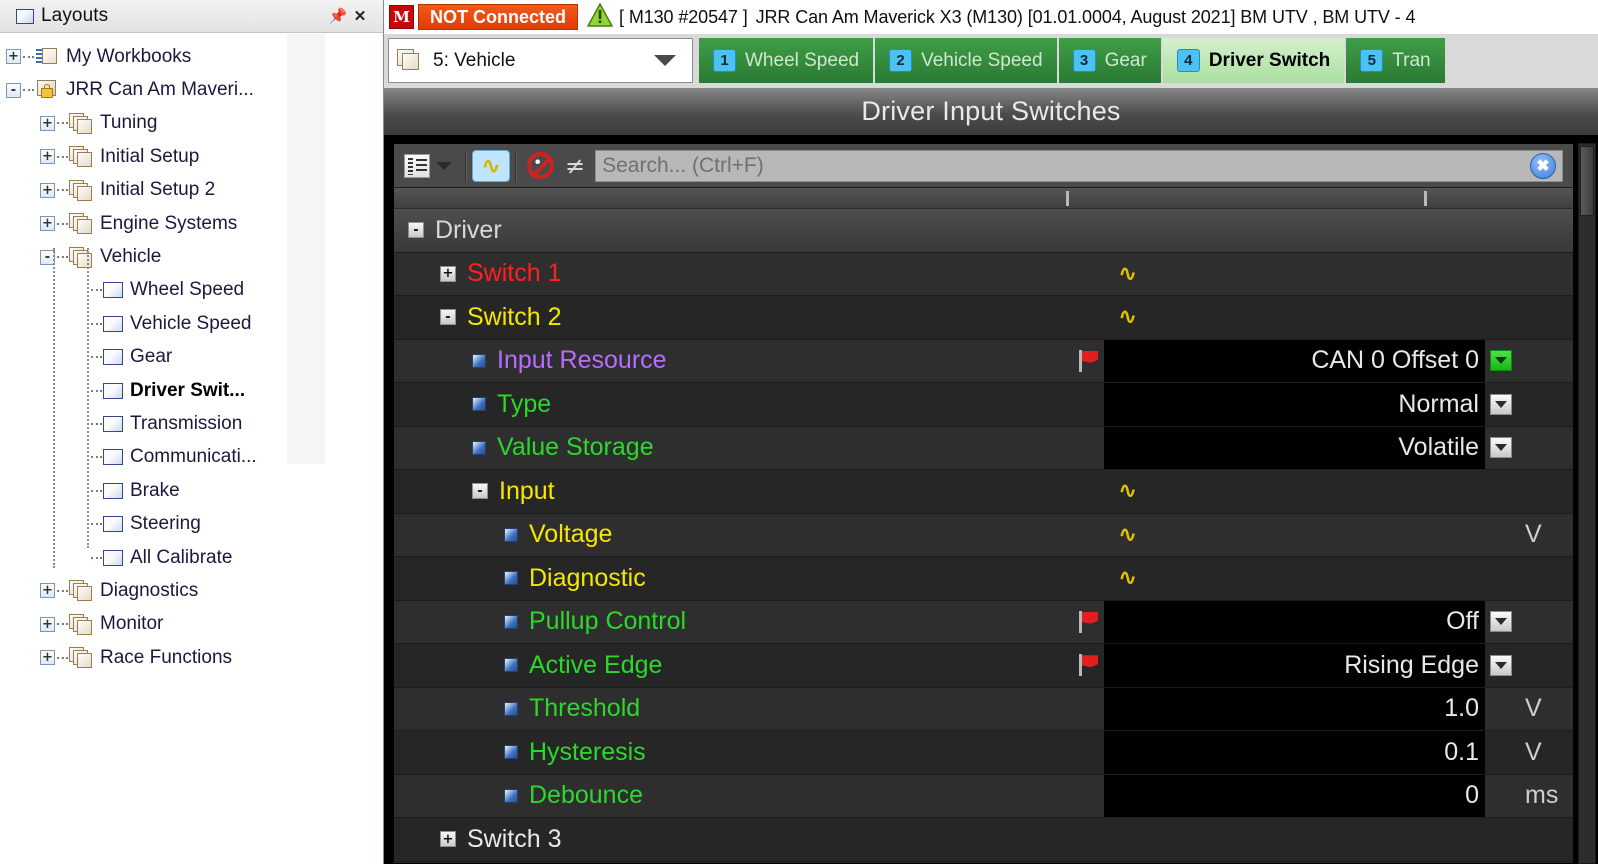  What do you see at coordinates (734, 796) in the screenshot?
I see `grid-row-name-cell: Debounce` at bounding box center [734, 796].